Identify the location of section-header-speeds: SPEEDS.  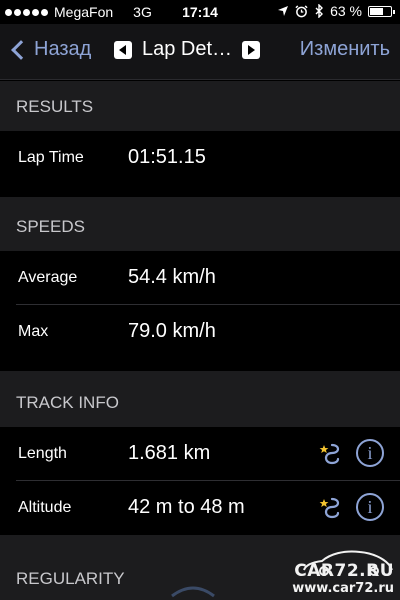
(200, 224).